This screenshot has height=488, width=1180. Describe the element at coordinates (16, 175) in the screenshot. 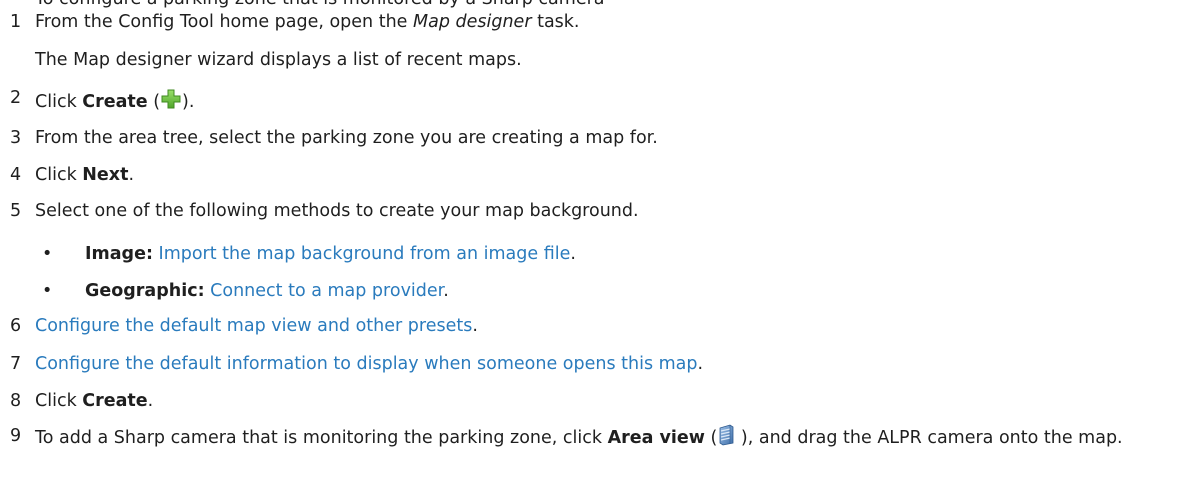

I see `step-number: 4` at that location.